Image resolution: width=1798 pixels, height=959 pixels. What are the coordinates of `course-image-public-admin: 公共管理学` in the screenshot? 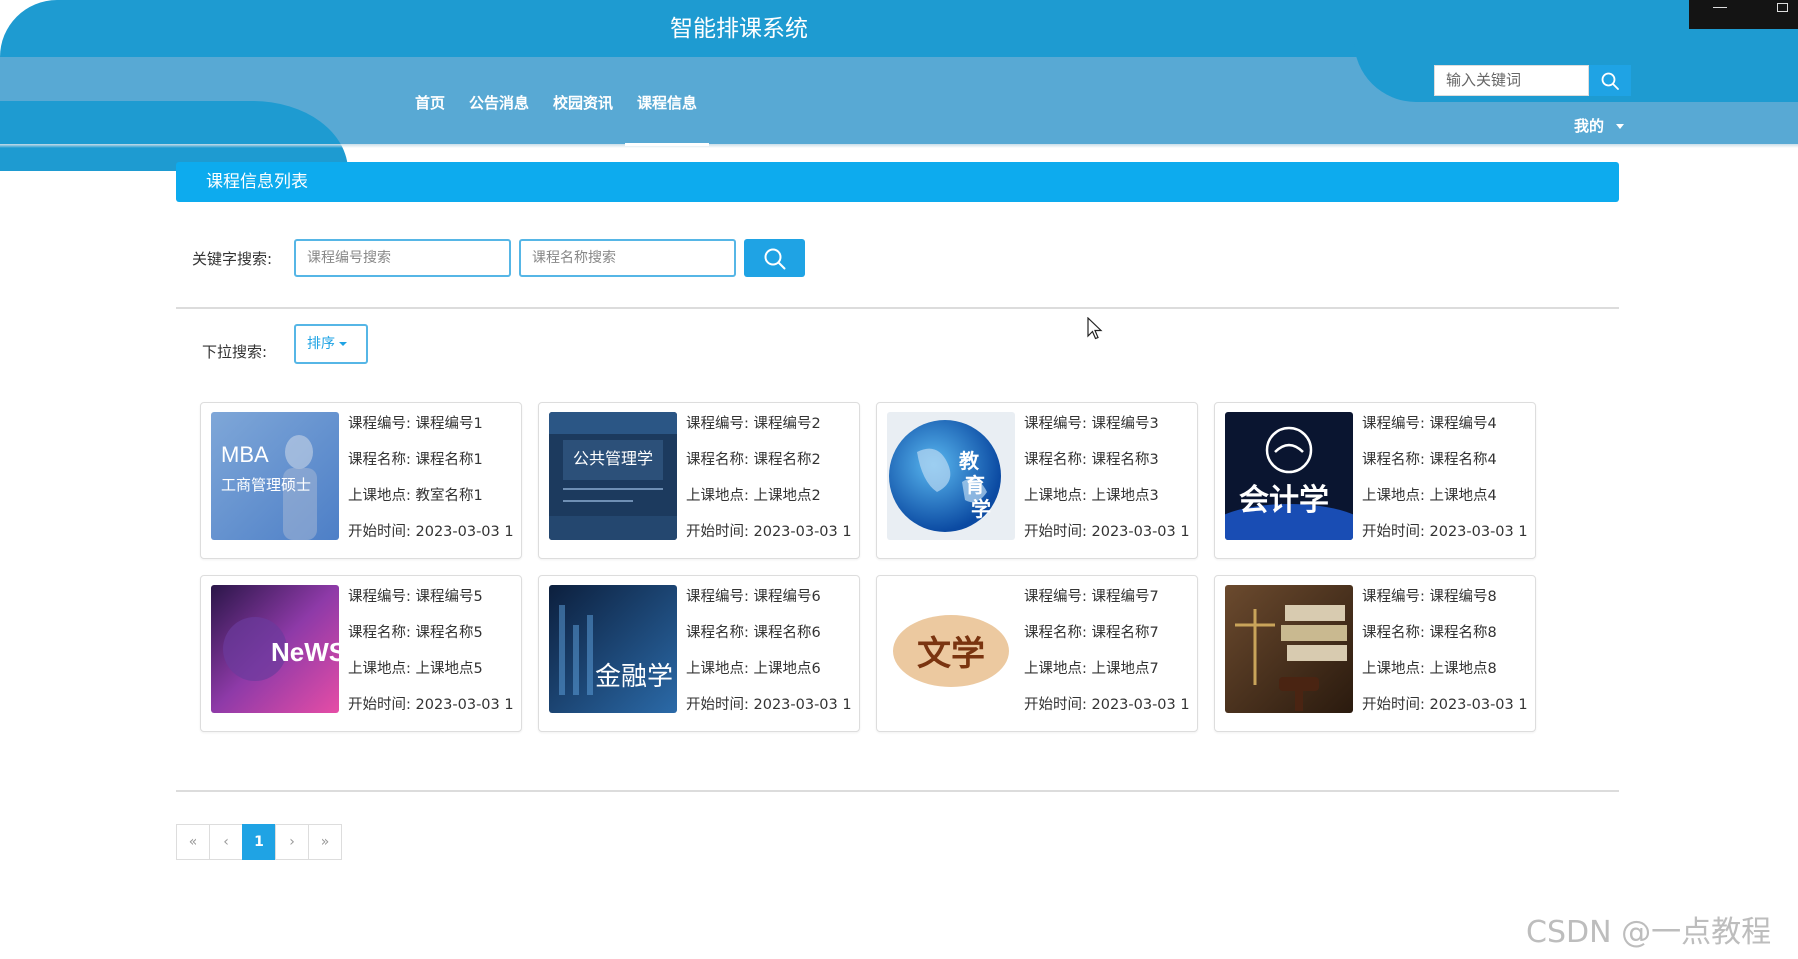 It's located at (613, 476).